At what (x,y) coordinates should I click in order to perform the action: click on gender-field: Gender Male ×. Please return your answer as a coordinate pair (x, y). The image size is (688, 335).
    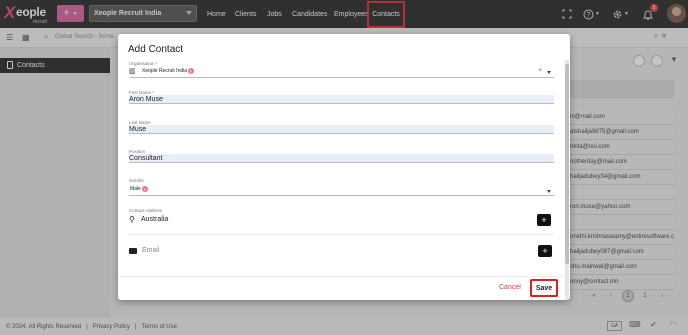
    Looking at the image, I should click on (341, 187).